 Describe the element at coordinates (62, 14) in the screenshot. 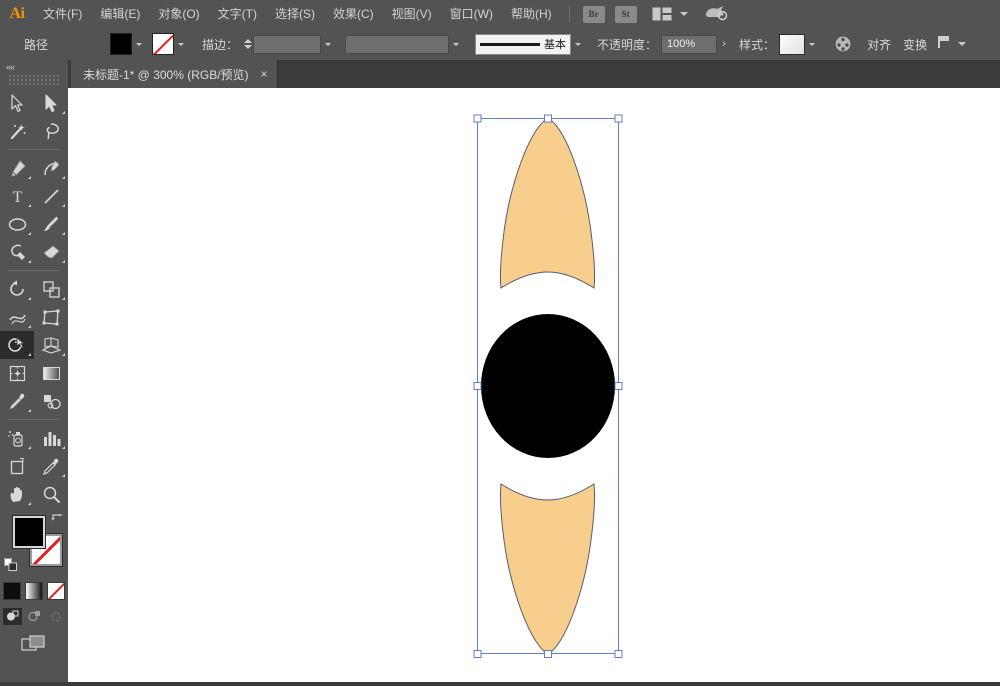

I see `menu-file: 文件(F)` at that location.